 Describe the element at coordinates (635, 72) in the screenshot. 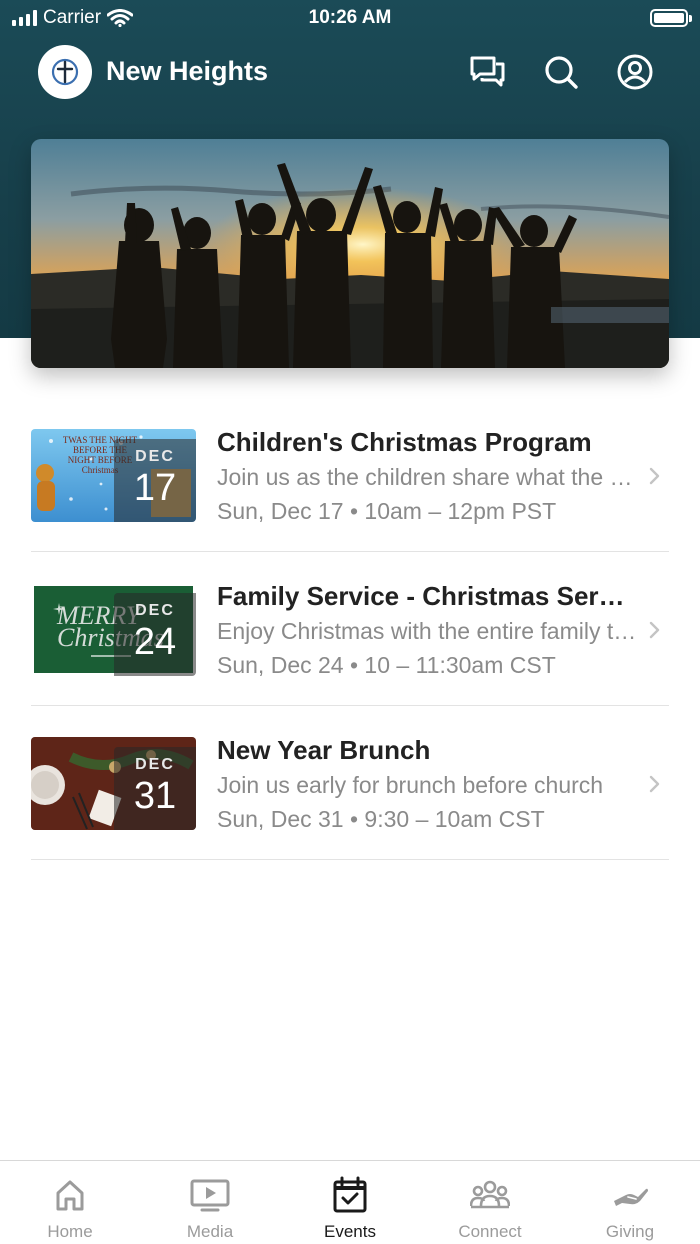

I see `profile-icon` at that location.